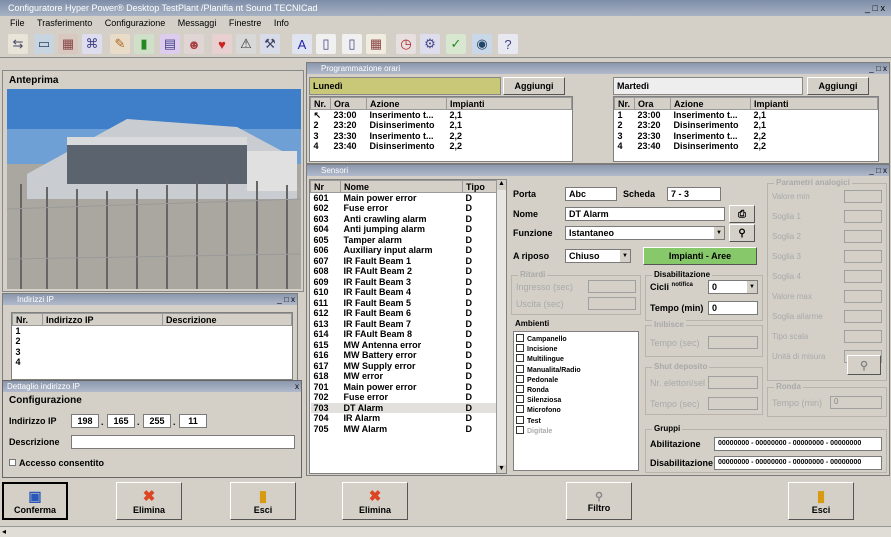 The image size is (891, 537). Describe the element at coordinates (246, 44) in the screenshot. I see `alarm-icon: ⚠` at that location.